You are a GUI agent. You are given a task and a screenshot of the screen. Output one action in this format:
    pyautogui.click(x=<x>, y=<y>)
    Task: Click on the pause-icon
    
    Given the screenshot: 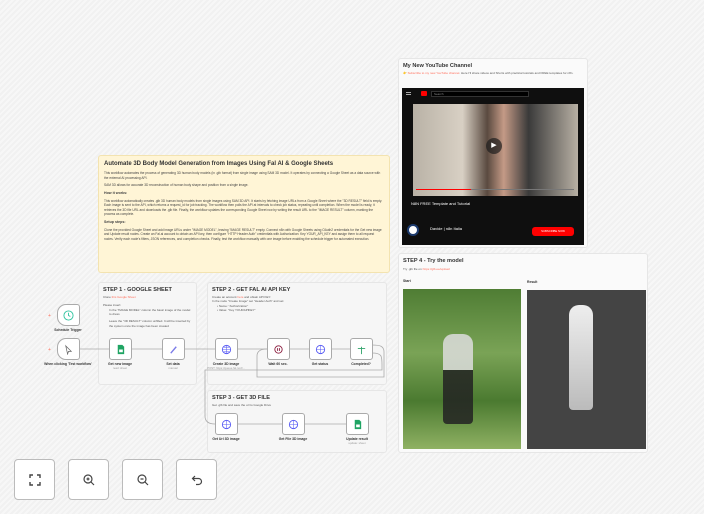 What is the action you would take?
    pyautogui.click(x=278, y=349)
    